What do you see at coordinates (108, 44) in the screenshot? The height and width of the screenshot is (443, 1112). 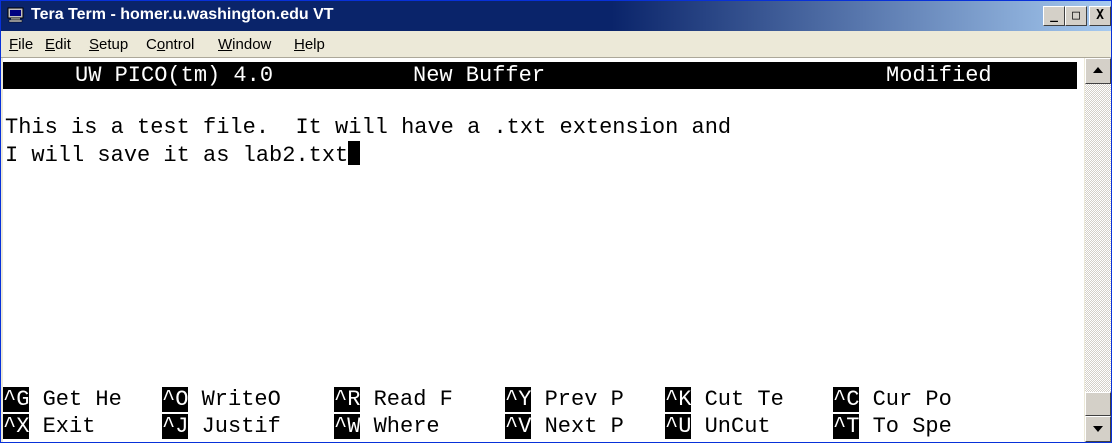 I see `menu-setup: Setup` at bounding box center [108, 44].